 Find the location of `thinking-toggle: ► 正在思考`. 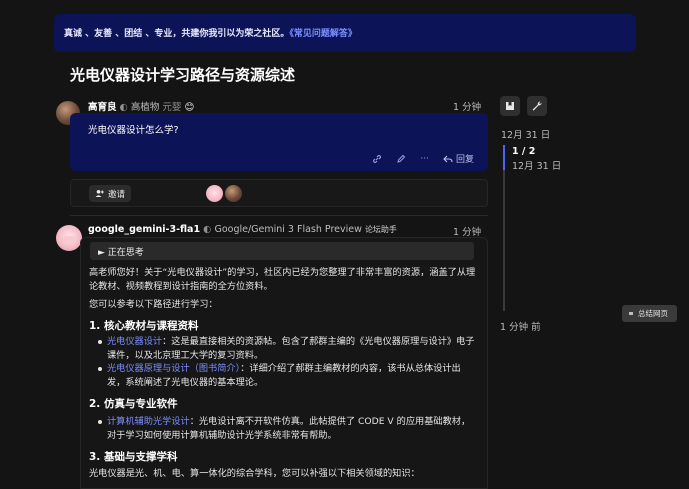

thinking-toggle: ► 正在思考 is located at coordinates (282, 251).